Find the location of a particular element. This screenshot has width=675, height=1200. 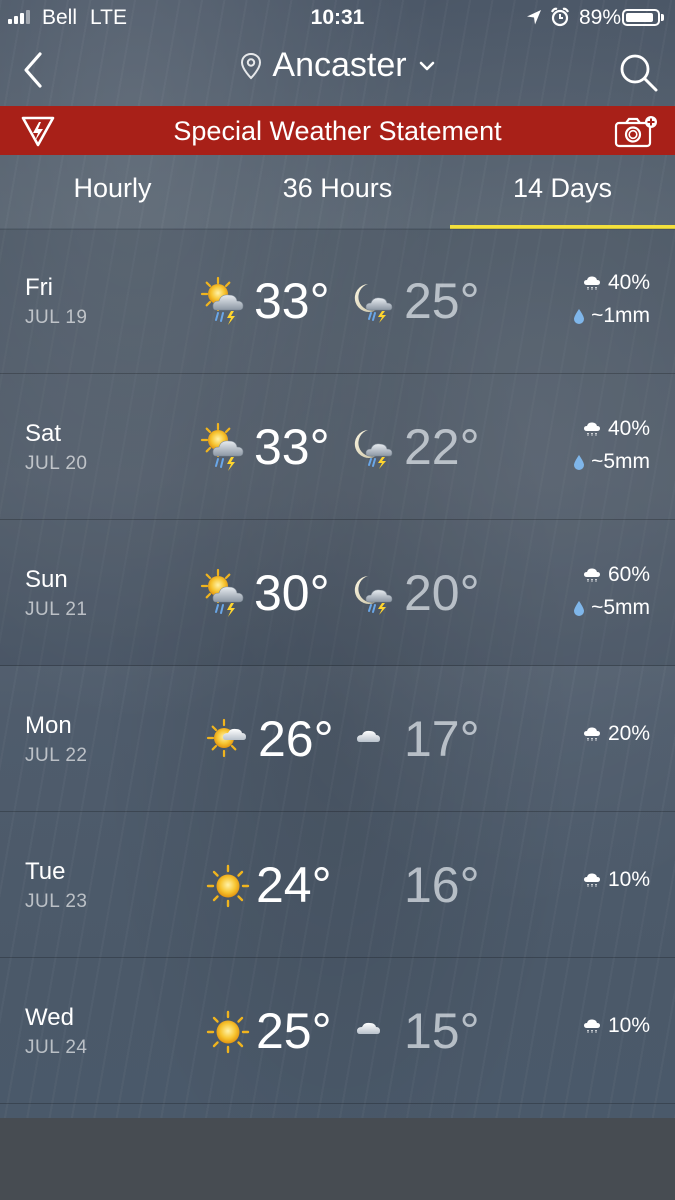

status-bar: Bell LTE 10:31 89% is located at coordinates (337, 18).